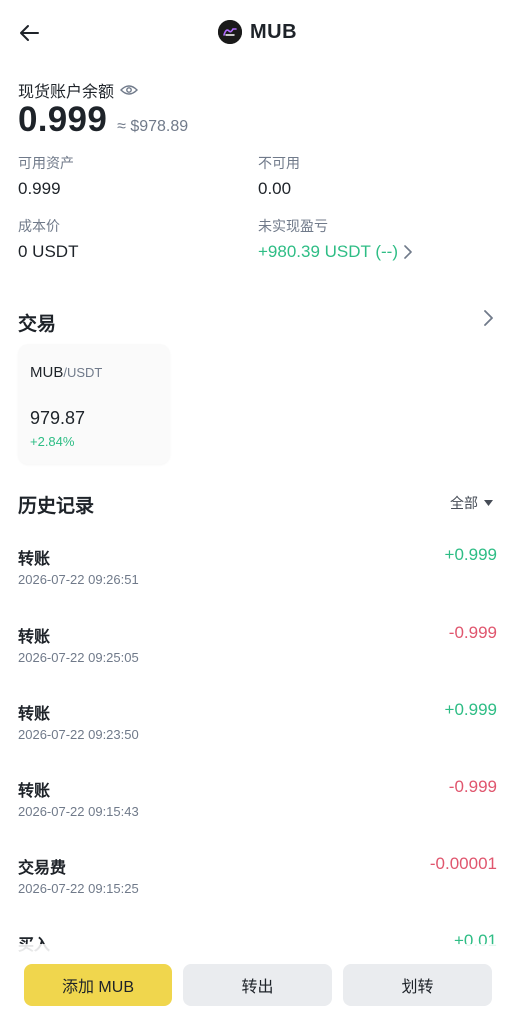 The width and height of the screenshot is (515, 1034). What do you see at coordinates (94, 404) in the screenshot?
I see `trading-pair-card: MUB/USDT 979.87 +2.84%` at bounding box center [94, 404].